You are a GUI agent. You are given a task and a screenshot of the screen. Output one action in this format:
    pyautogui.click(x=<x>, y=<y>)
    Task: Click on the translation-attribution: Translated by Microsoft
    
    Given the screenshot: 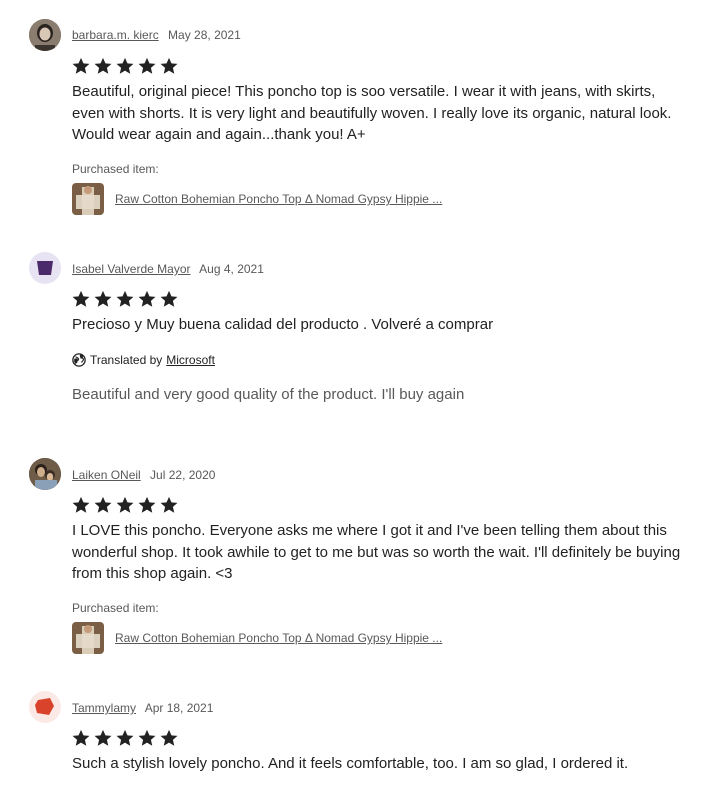 What is the action you would take?
    pyautogui.click(x=143, y=360)
    